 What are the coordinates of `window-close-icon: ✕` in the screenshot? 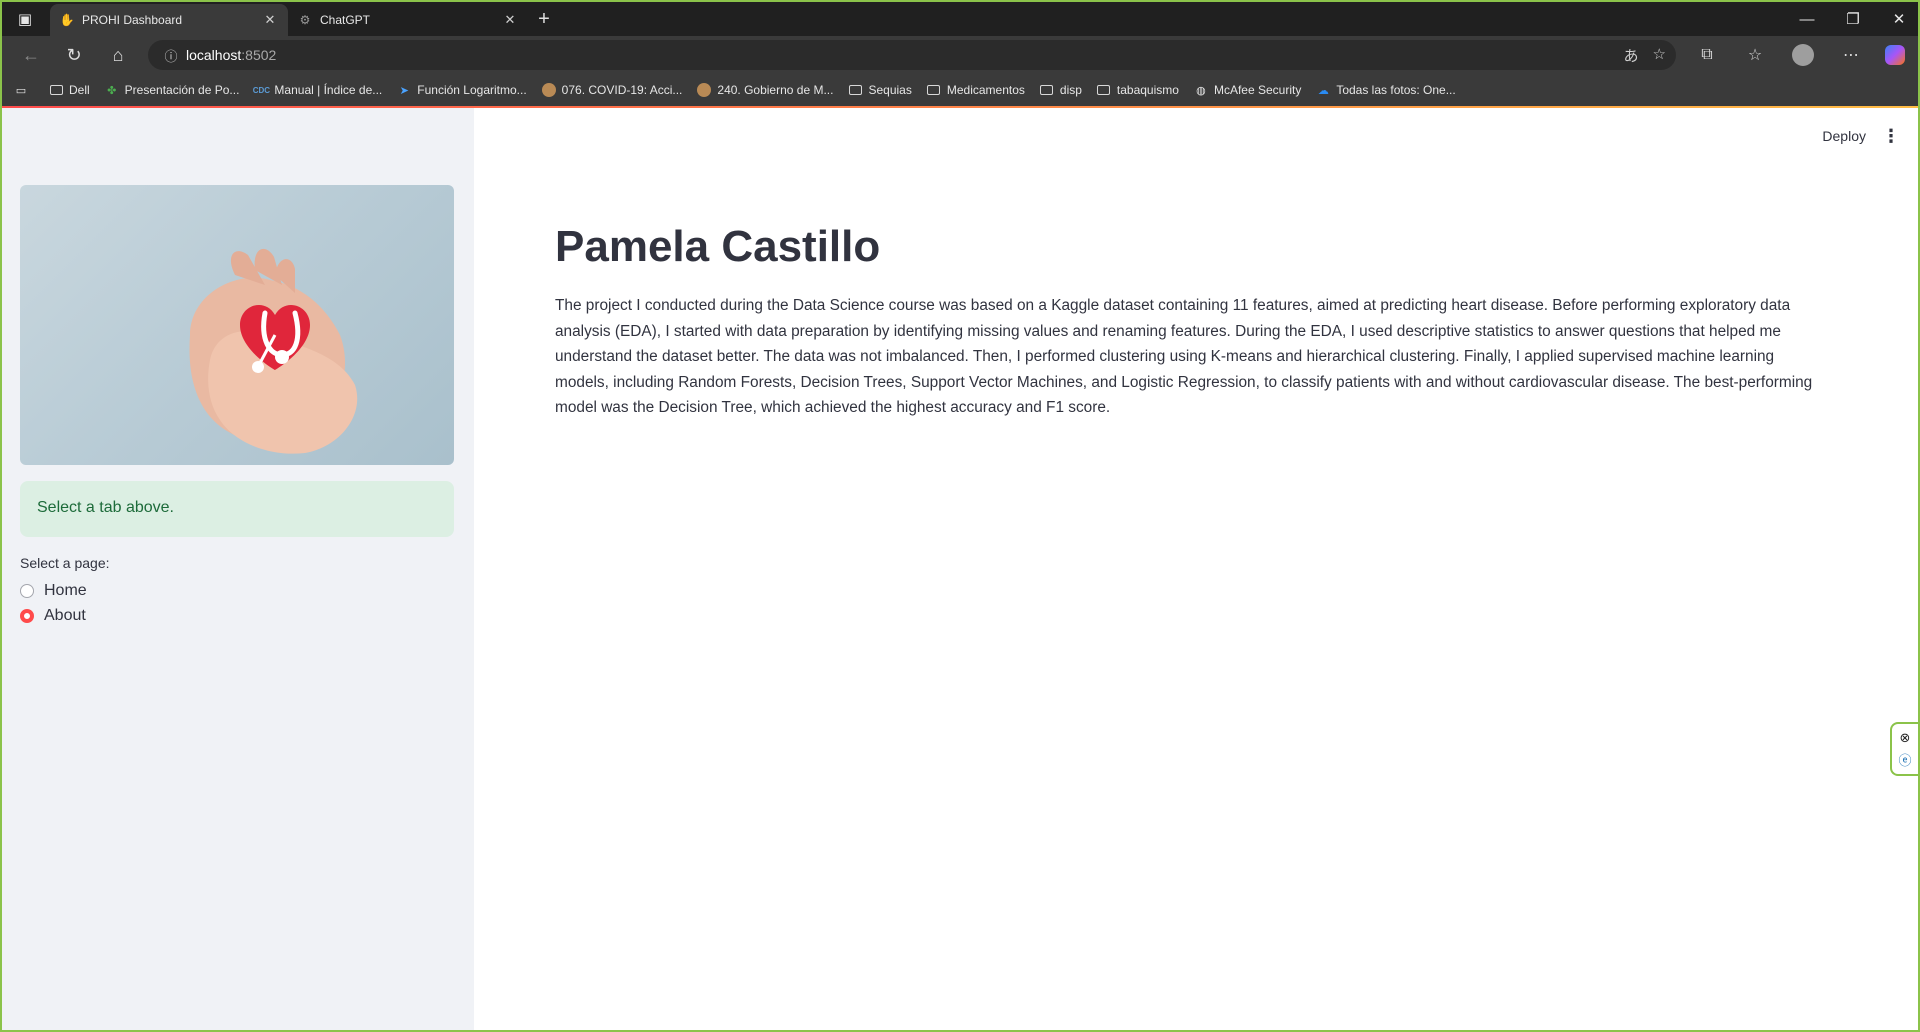 It's located at (1897, 19).